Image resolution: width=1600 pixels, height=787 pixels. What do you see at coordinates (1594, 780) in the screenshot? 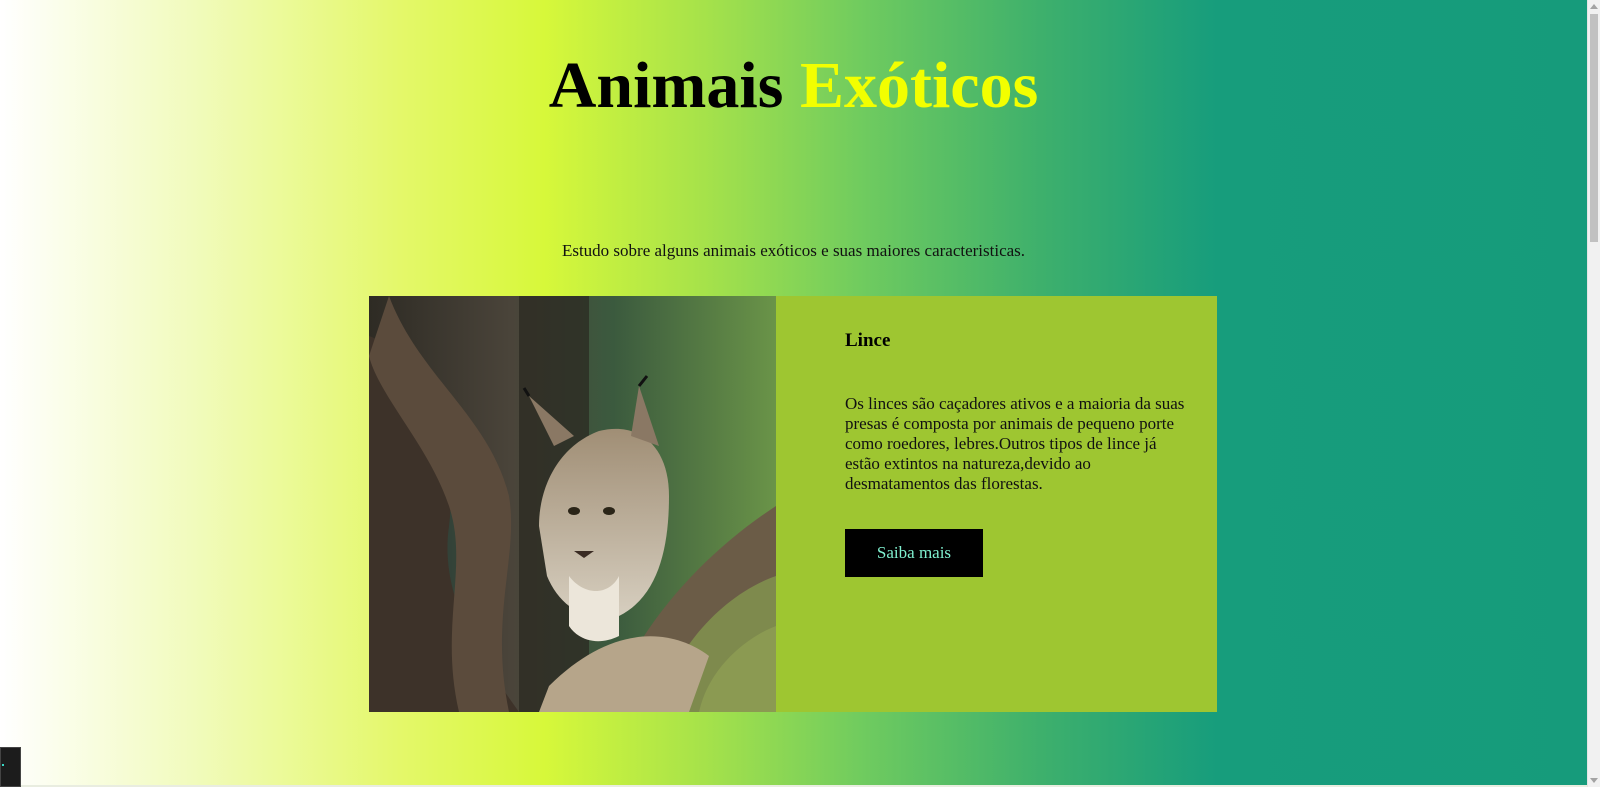
I see `scroll-down-icon` at bounding box center [1594, 780].